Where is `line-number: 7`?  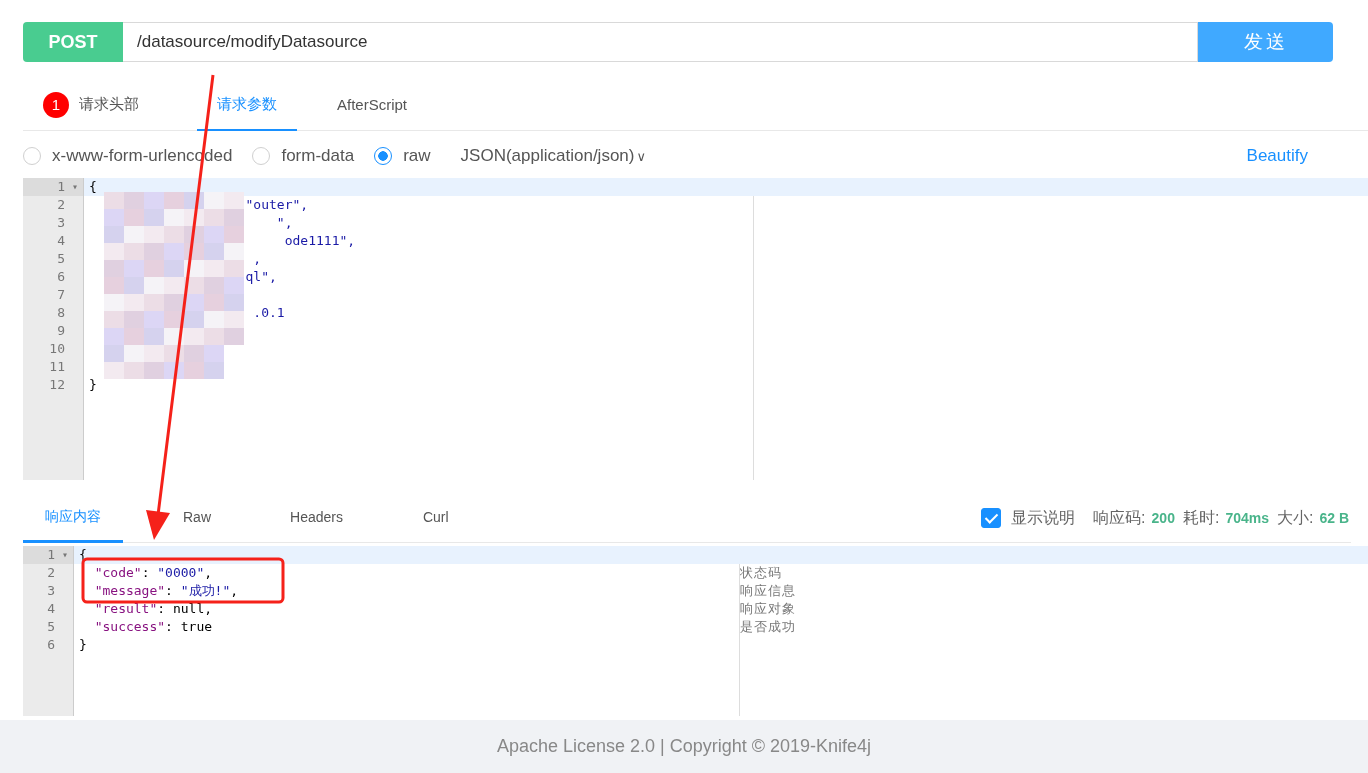
line-number: 7 is located at coordinates (61, 294).